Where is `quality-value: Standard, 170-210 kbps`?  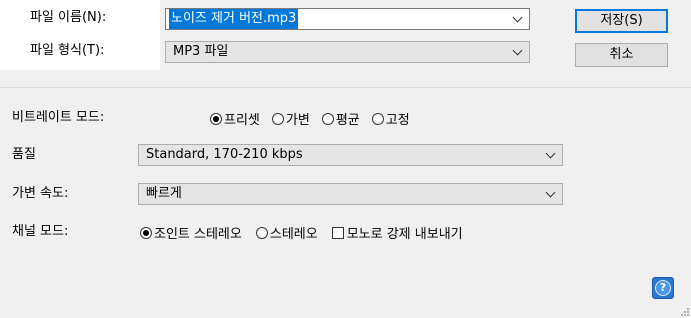
quality-value: Standard, 170-210 kbps is located at coordinates (224, 154).